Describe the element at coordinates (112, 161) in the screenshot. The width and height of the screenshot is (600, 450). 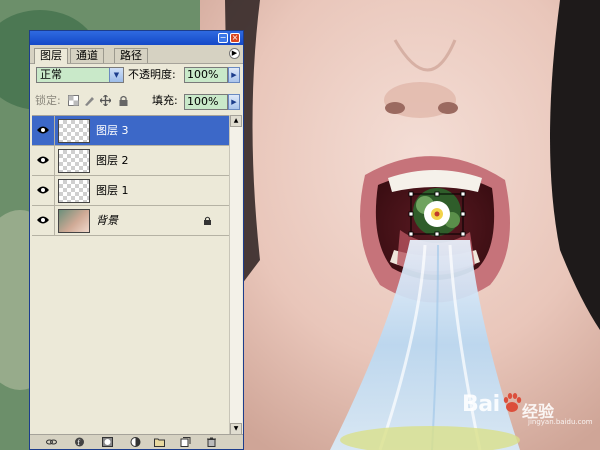
I see `layer-name: 图层 2` at that location.